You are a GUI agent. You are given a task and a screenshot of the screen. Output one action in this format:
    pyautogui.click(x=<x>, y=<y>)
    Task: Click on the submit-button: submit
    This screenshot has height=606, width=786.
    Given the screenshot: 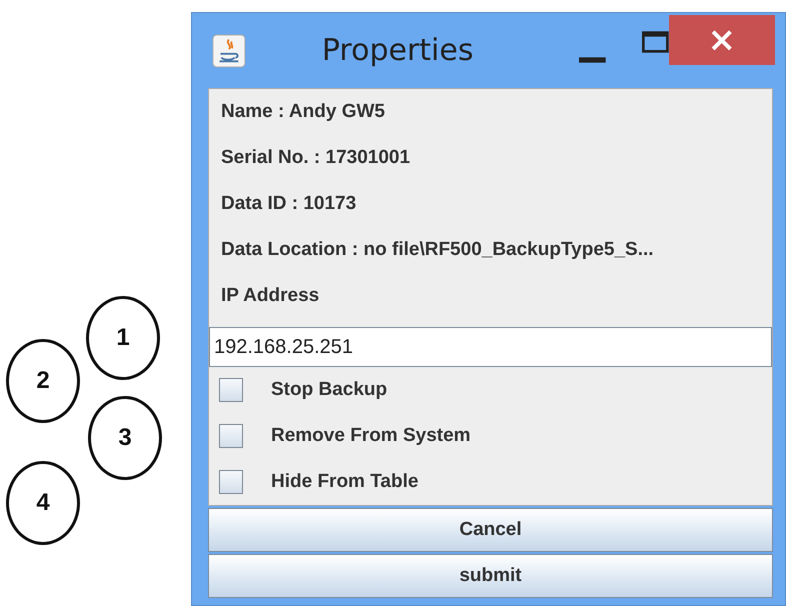 What is the action you would take?
    pyautogui.click(x=490, y=576)
    